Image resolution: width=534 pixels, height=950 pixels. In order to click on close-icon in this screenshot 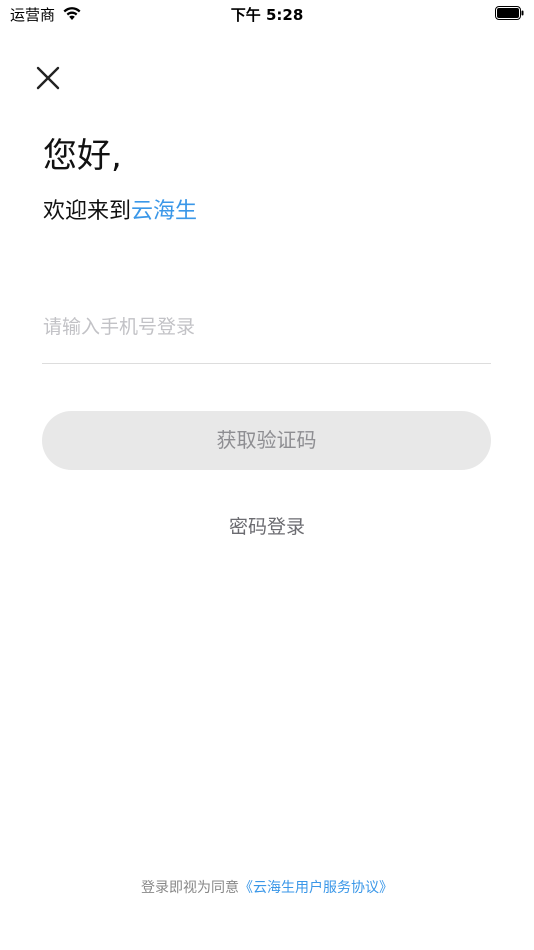, I will do `click(48, 78)`.